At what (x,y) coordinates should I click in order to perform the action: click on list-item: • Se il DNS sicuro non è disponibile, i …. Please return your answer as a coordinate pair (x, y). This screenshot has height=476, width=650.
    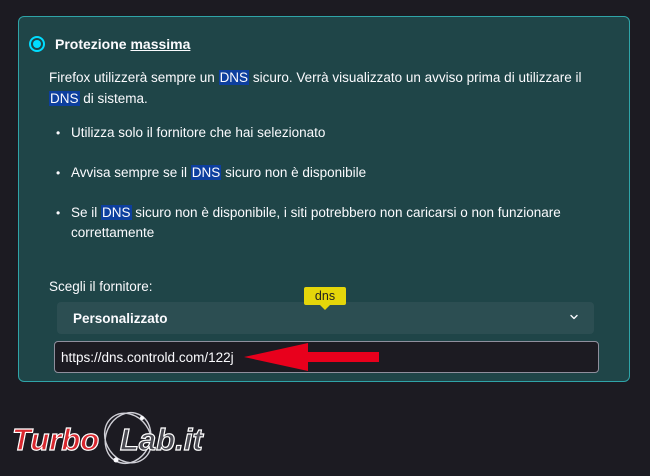
    Looking at the image, I should click on (326, 223).